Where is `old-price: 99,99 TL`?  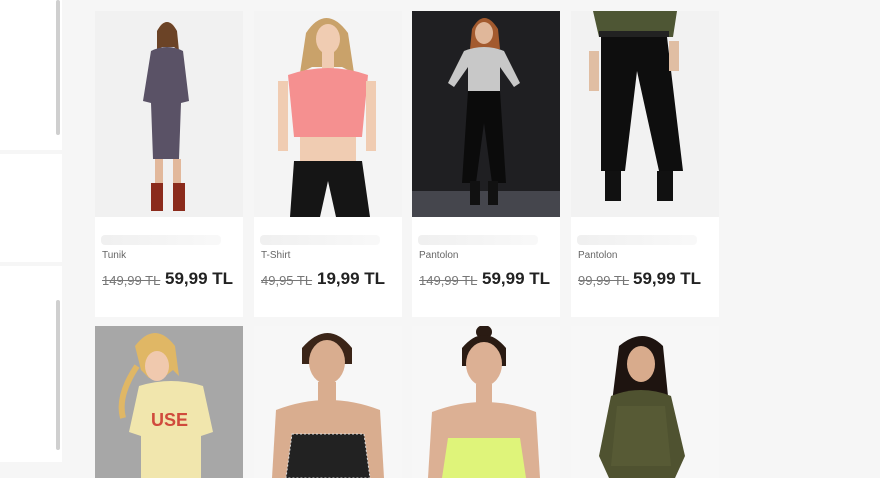 old-price: 99,99 TL is located at coordinates (604, 280).